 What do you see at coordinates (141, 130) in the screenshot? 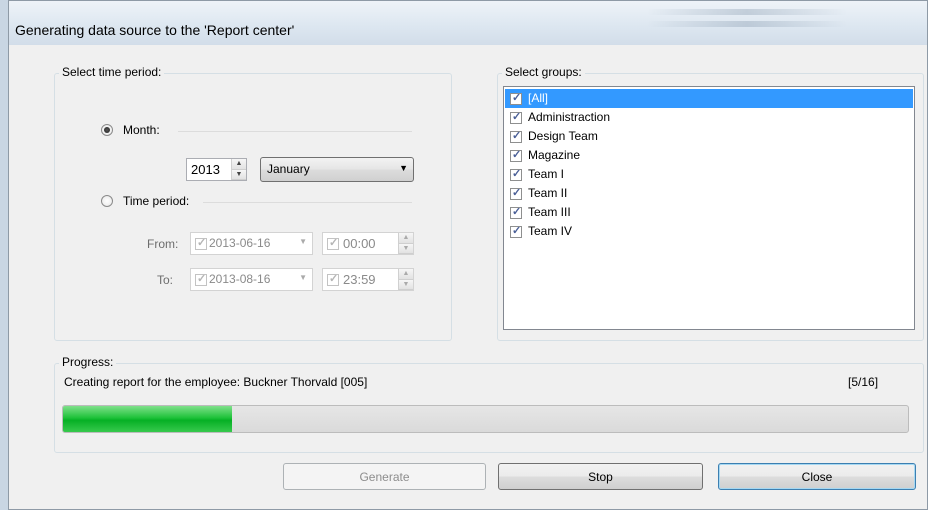
I see `month-radio-label: Month:` at bounding box center [141, 130].